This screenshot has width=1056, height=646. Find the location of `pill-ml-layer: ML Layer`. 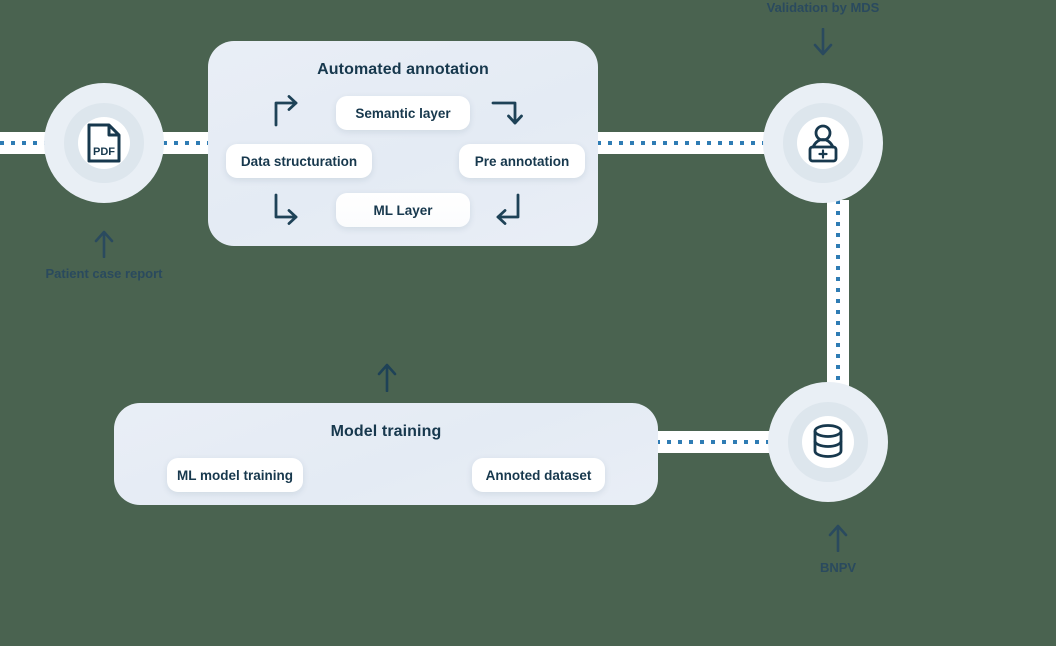

pill-ml-layer: ML Layer is located at coordinates (403, 210).